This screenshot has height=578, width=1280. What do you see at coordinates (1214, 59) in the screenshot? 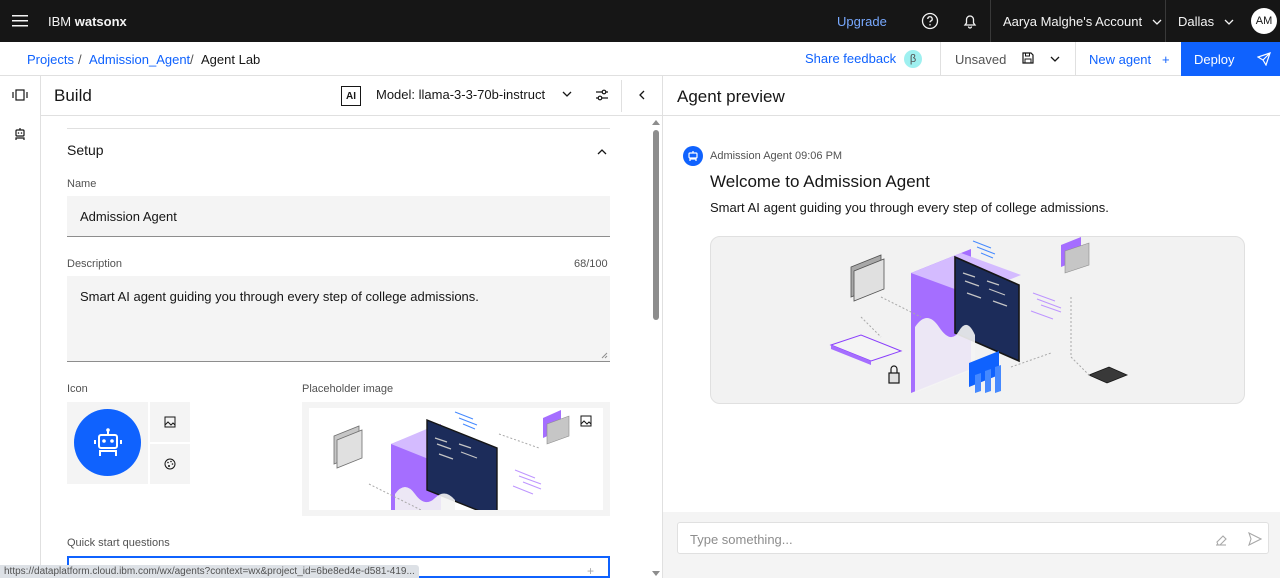
I see `deploy-label: Deploy` at bounding box center [1214, 59].